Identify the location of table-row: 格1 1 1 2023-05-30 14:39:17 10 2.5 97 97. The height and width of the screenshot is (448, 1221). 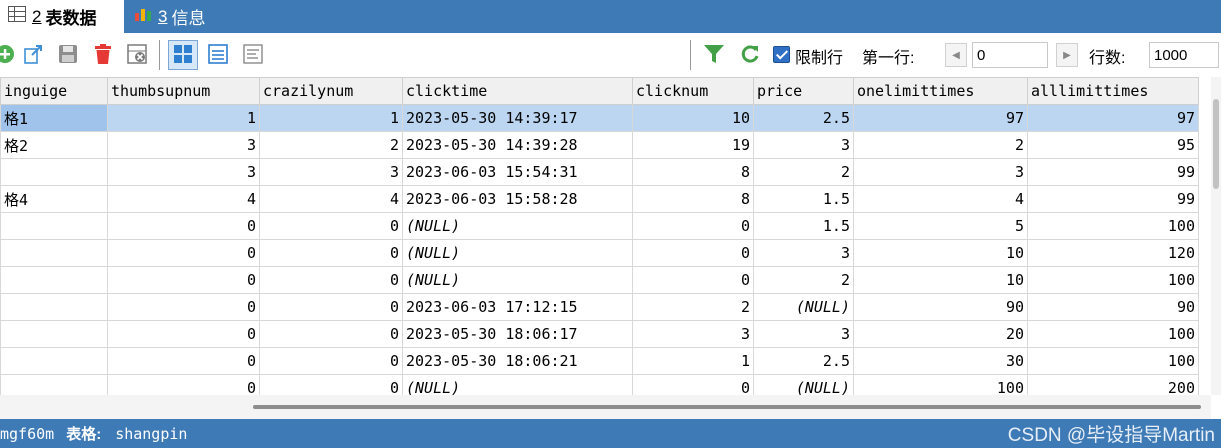
(599, 118).